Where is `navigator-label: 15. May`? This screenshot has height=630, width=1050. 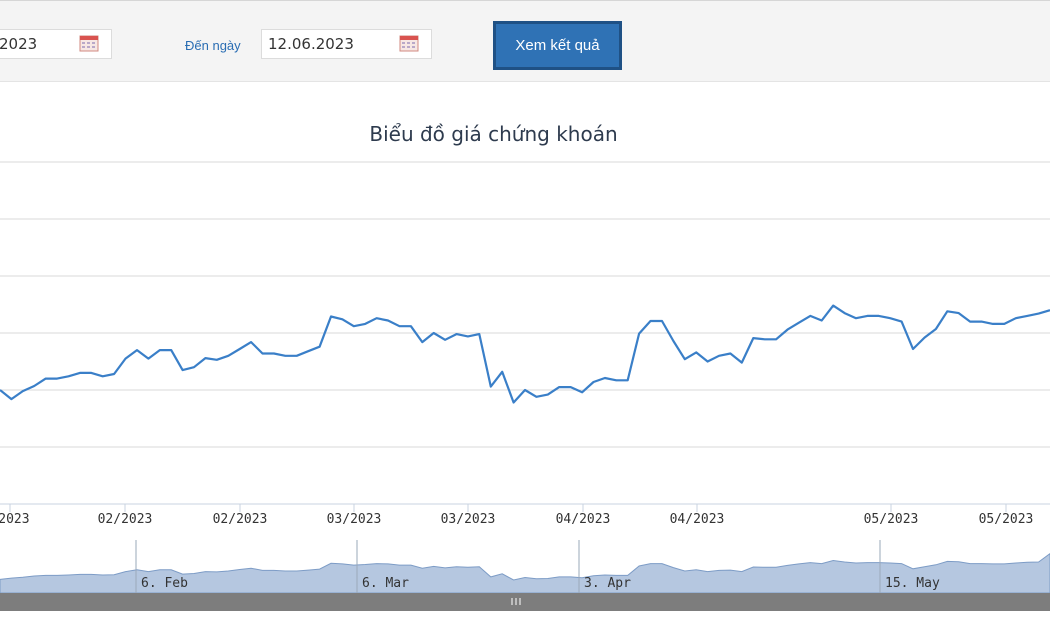 navigator-label: 15. May is located at coordinates (912, 583).